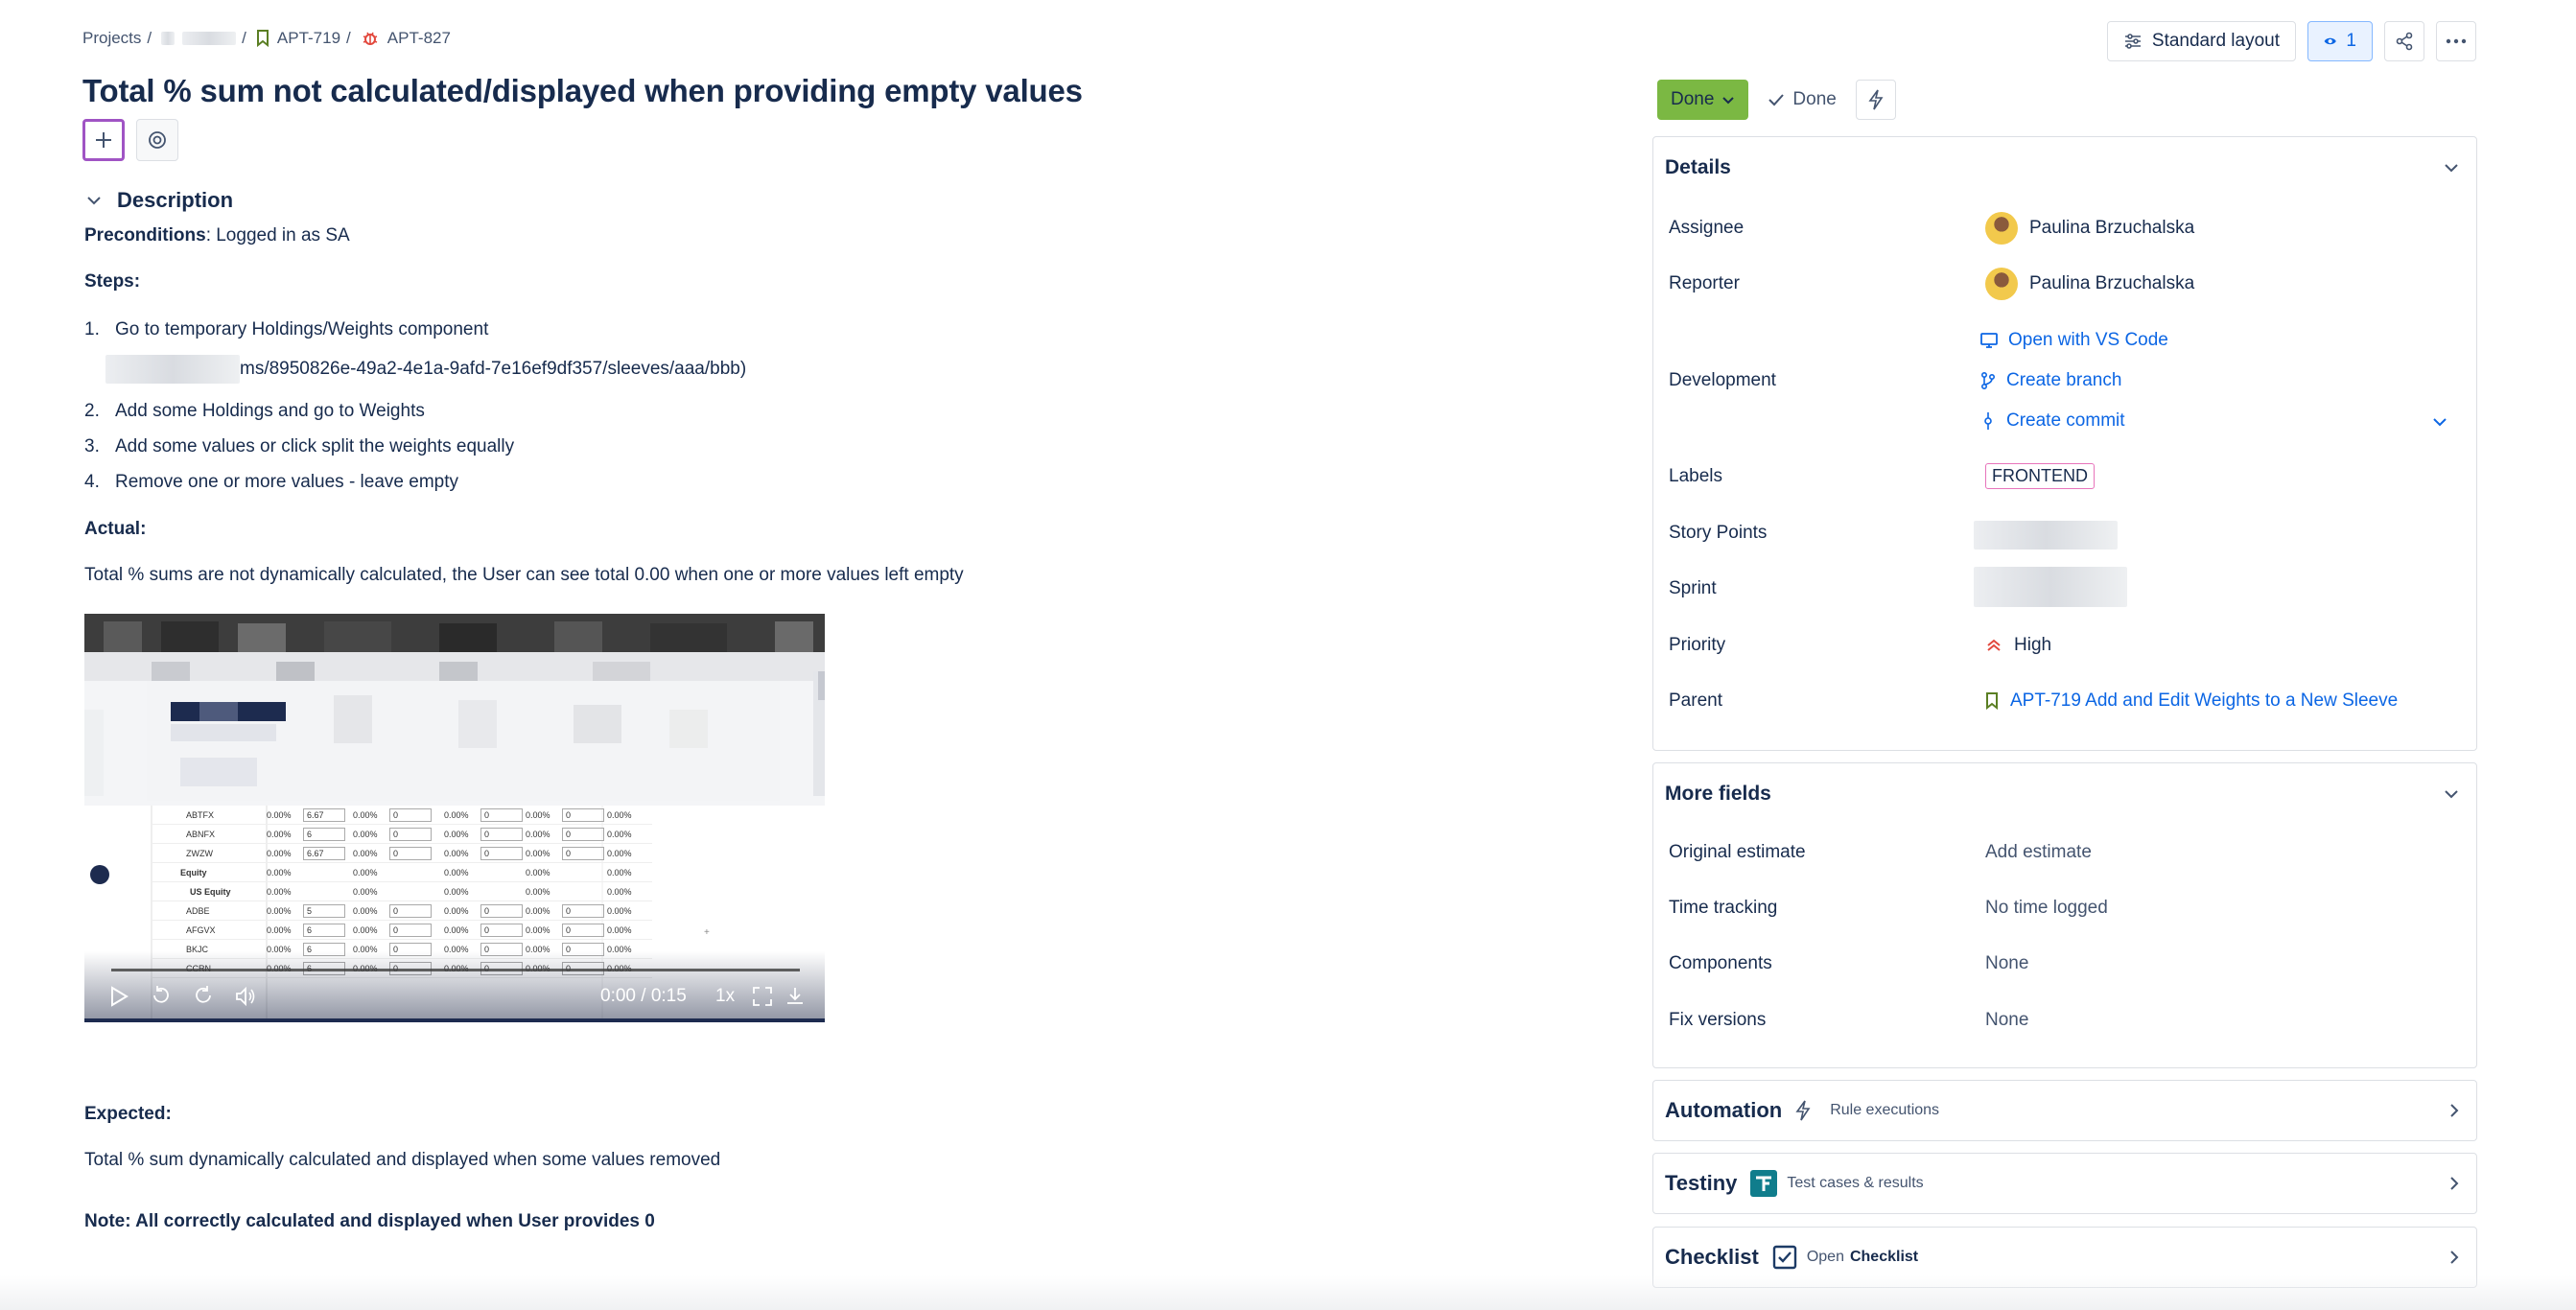  I want to click on sliders-icon, so click(2132, 41).